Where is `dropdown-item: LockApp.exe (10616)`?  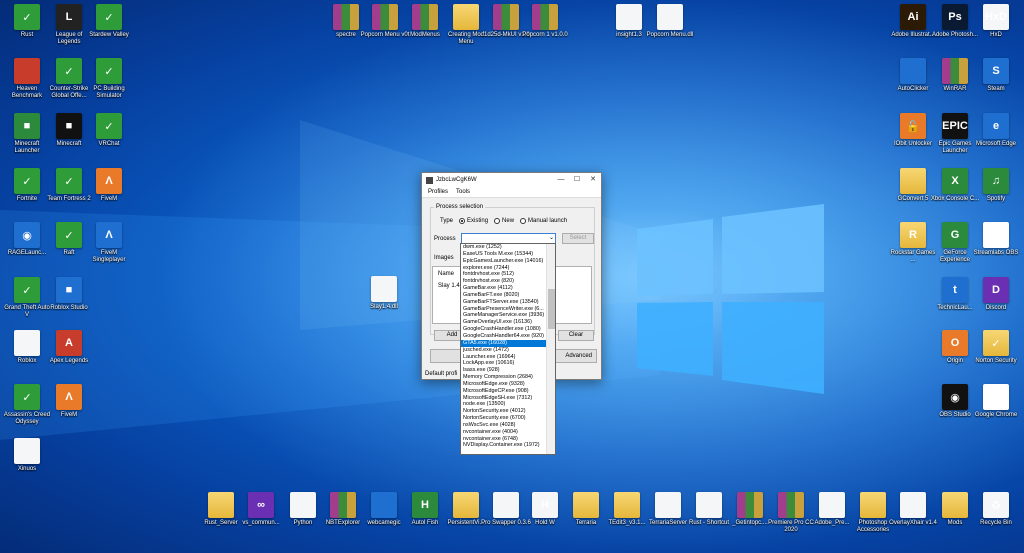
dropdown-item: LockApp.exe (10616) is located at coordinates (504, 363).